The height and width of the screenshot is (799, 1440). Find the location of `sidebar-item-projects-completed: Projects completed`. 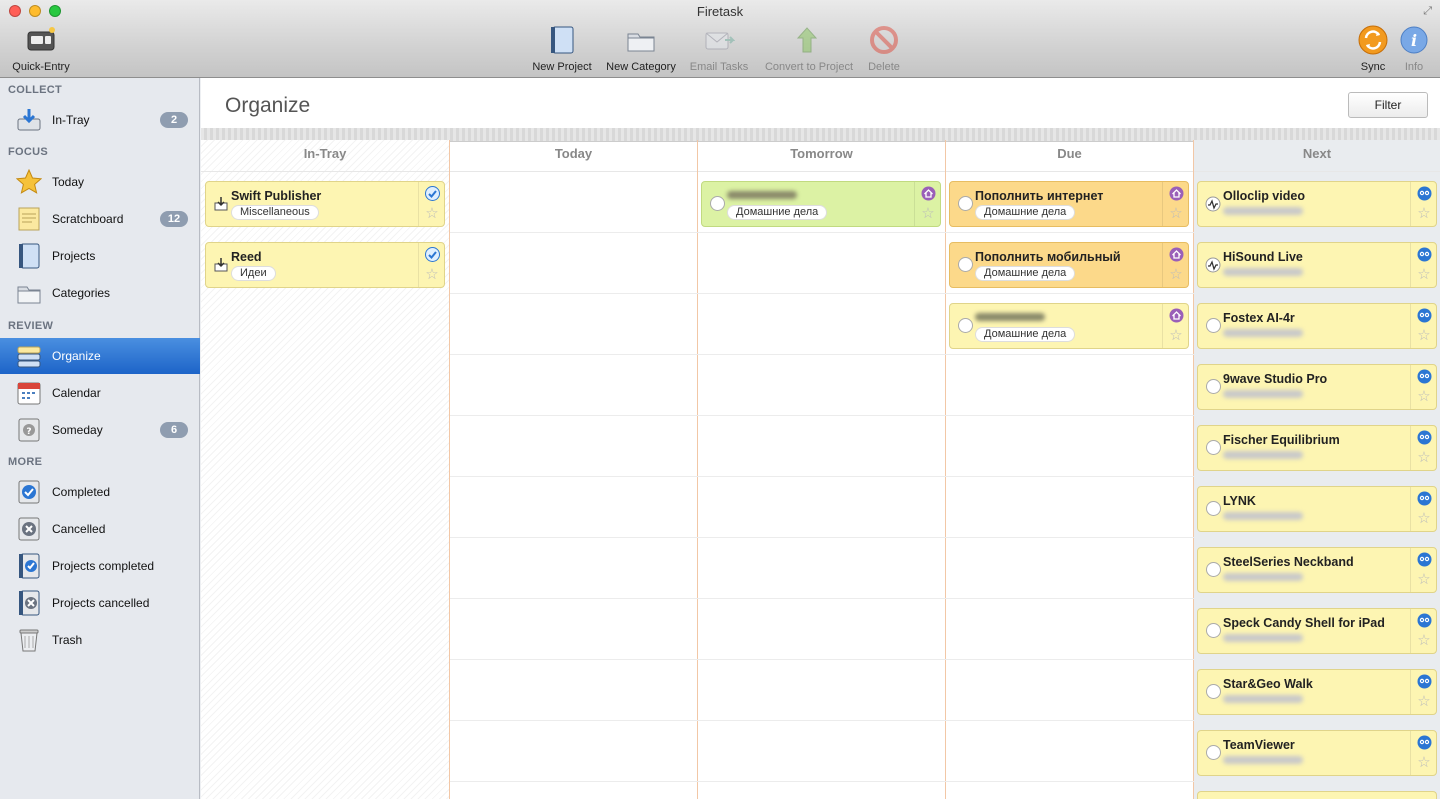

sidebar-item-projects-completed: Projects completed is located at coordinates (100, 566).